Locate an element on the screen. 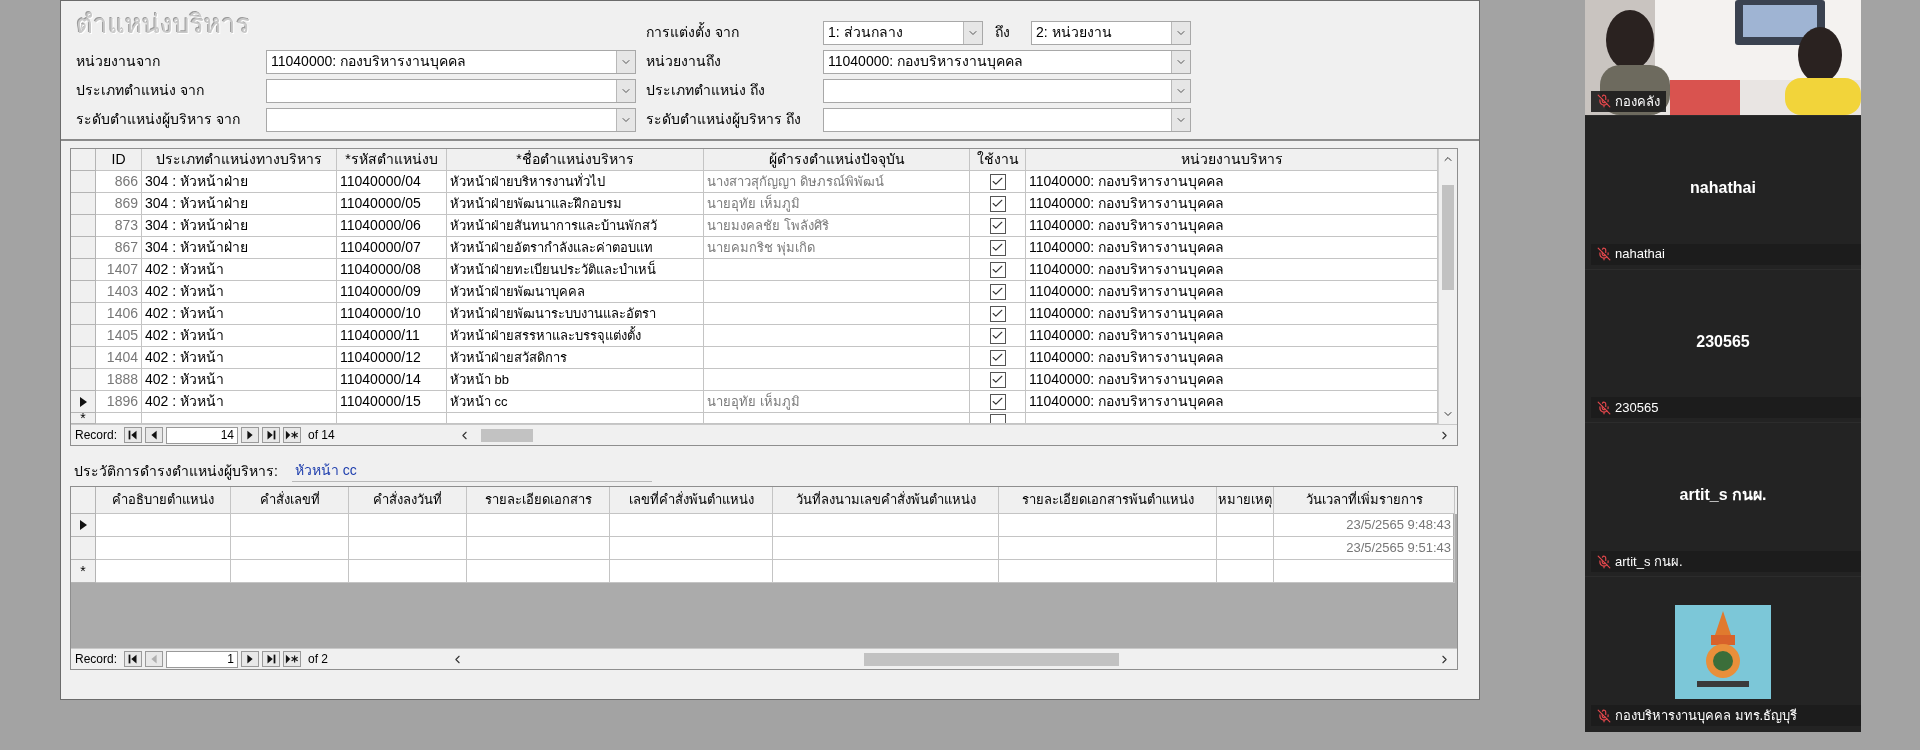  participant-name: nahathai is located at coordinates (1640, 254).